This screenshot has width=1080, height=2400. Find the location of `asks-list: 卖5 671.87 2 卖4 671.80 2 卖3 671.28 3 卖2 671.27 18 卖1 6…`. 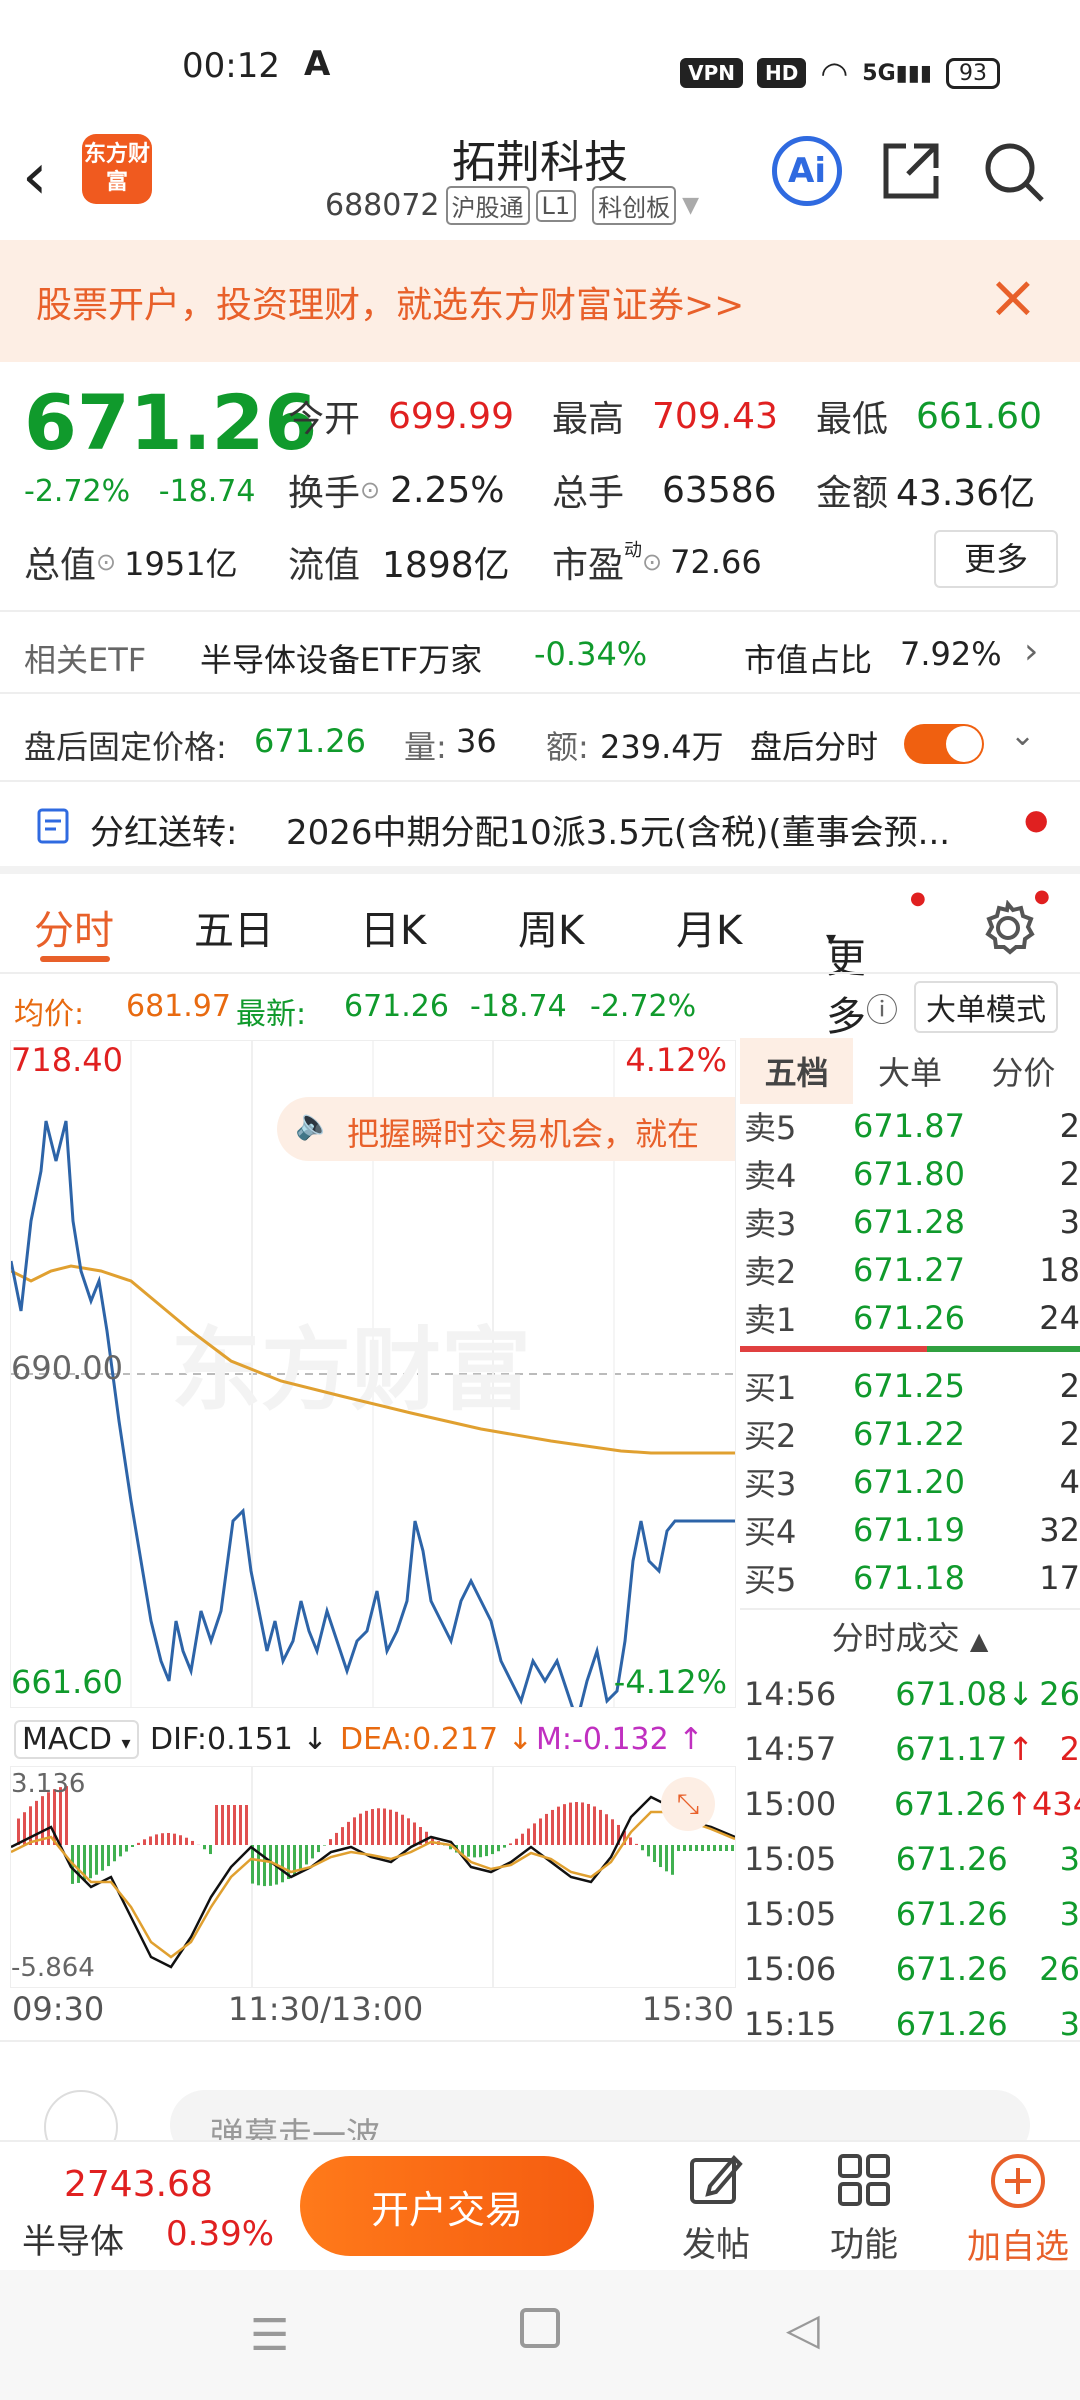

asks-list: 卖5 671.87 2 卖4 671.80 2 卖3 671.28 3 卖2 671.27 18 卖1 6… is located at coordinates (910, 1222).